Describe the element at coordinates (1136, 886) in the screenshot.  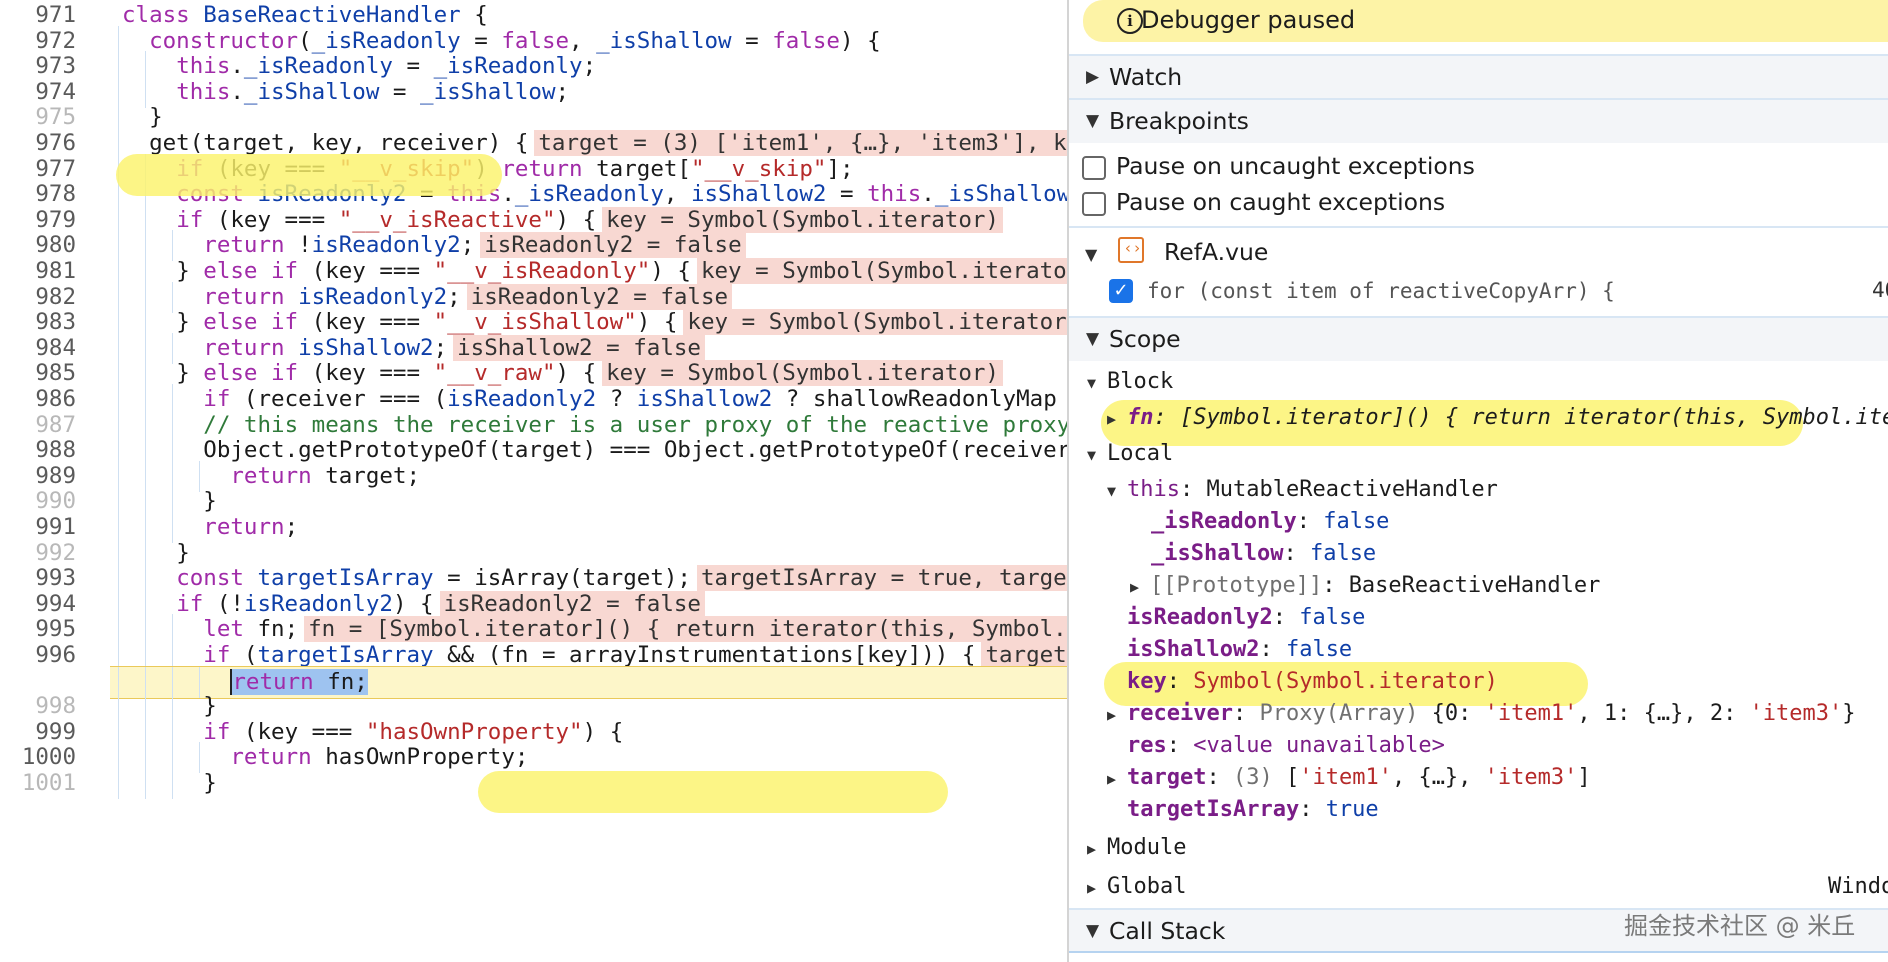
I see `global-scope: ▶ Global` at that location.